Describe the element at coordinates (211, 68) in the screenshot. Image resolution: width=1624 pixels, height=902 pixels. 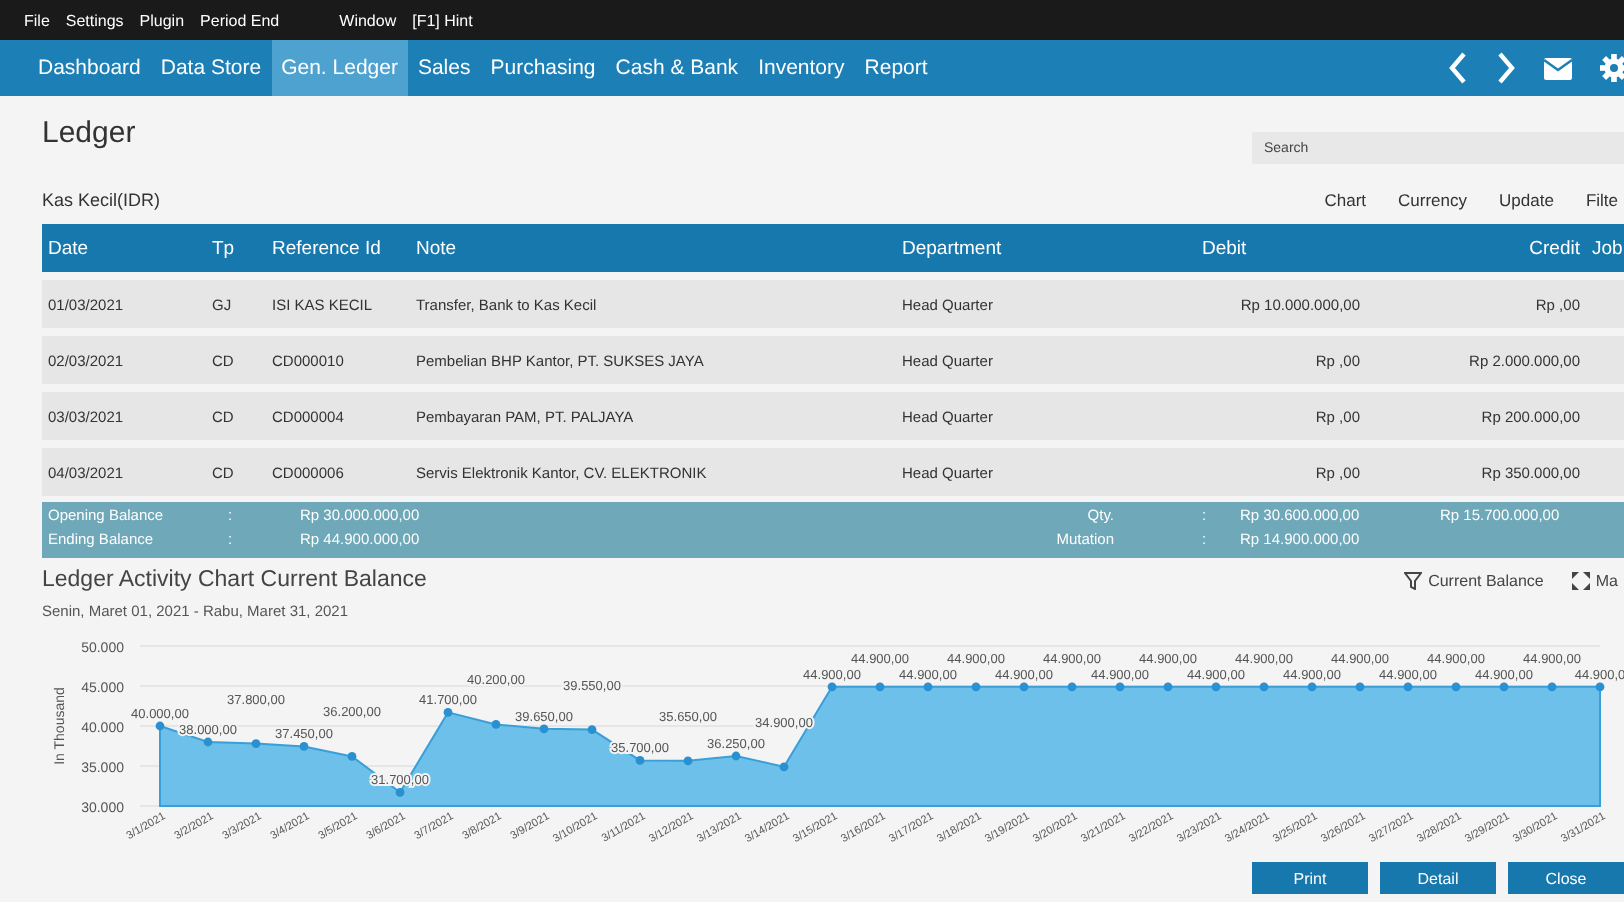
I see `nav-tab: Data Store` at that location.